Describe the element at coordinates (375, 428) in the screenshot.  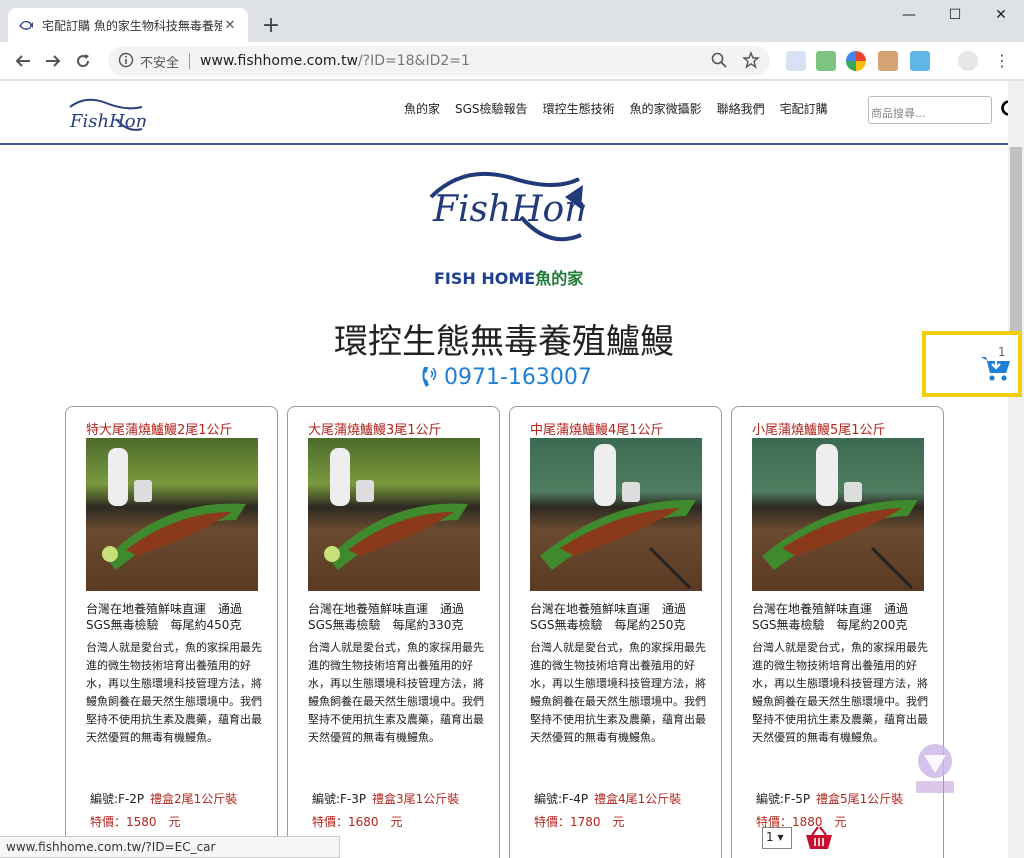
I see `product-title: 大尾蒲燒鱸鰻3尾1公斤` at that location.